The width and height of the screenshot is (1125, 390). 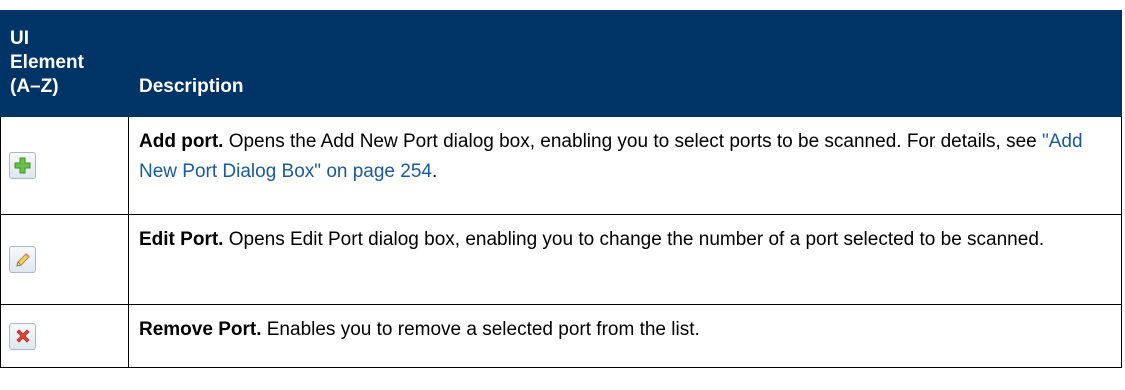 I want to click on term-remove-port: Remove Port., so click(x=200, y=329).